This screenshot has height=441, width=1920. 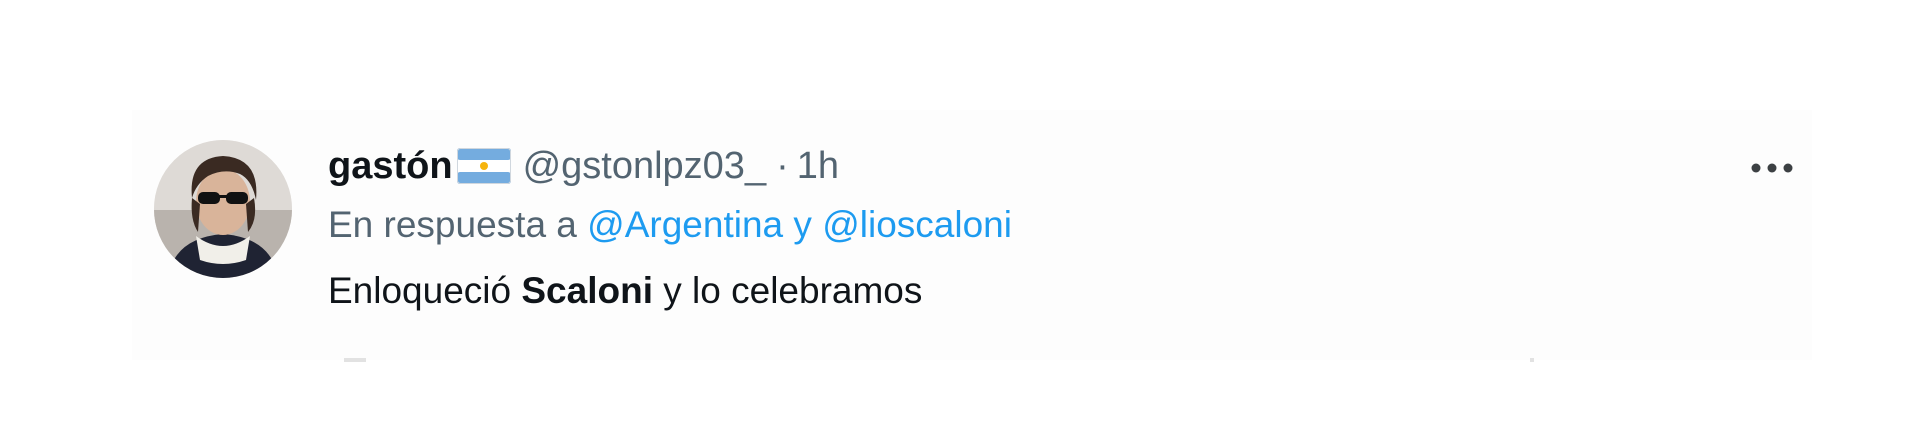 I want to click on reply-prefix: En respuesta a, so click(x=452, y=224).